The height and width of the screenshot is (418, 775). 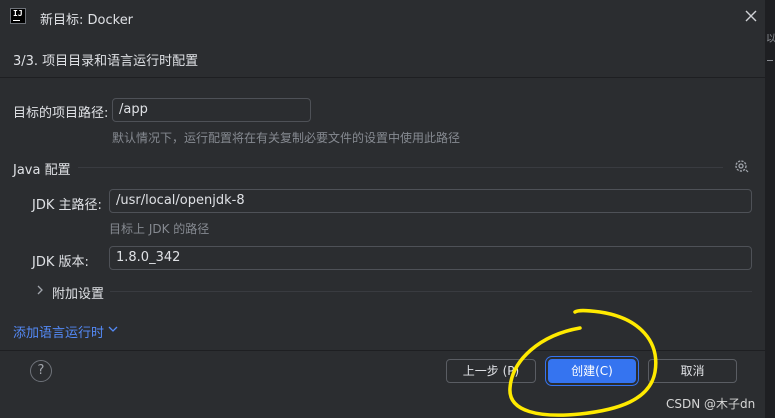 I want to click on add-runtime-label: 添加语言运行时, so click(x=59, y=333).